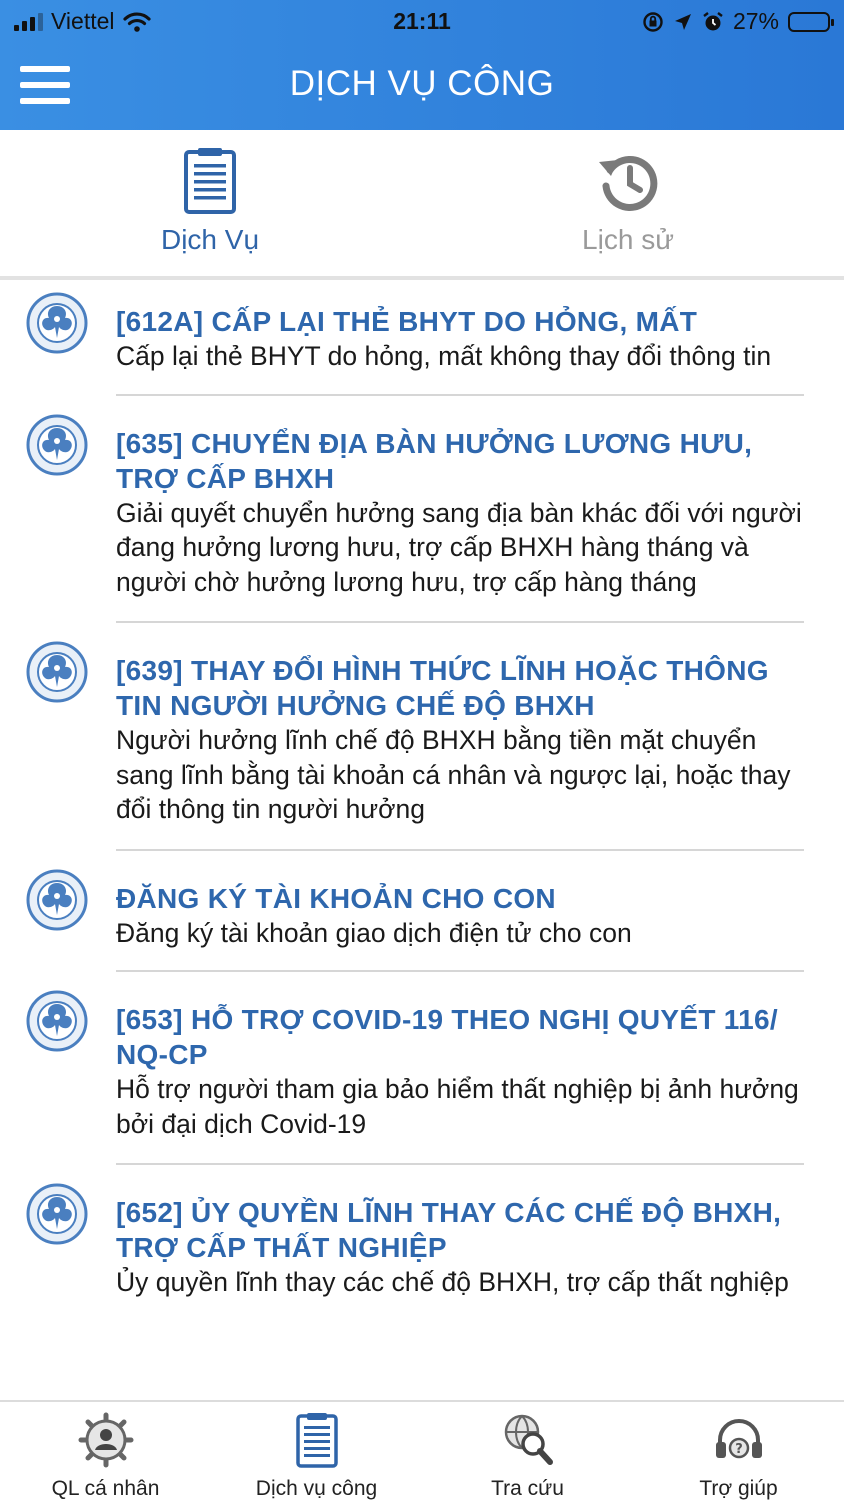  Describe the element at coordinates (422, 22) in the screenshot. I see `status-bar: Viettel 21:11 27%` at that location.